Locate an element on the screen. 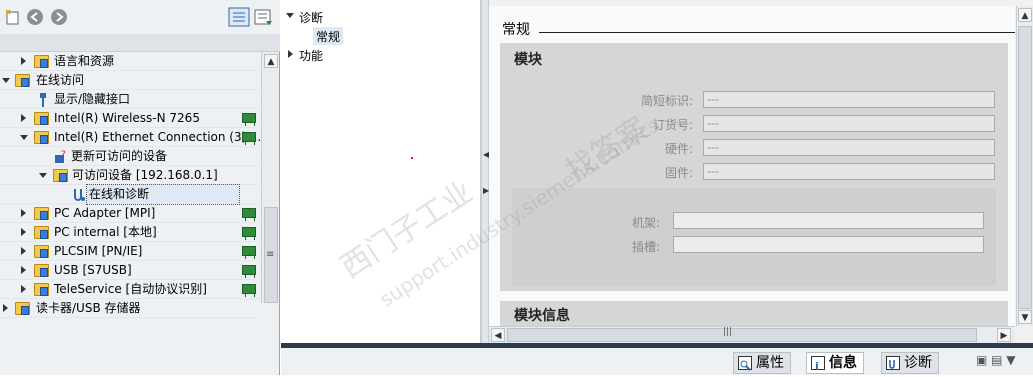 The height and width of the screenshot is (377, 1033). nav-item-label: 常规 is located at coordinates (328, 37).